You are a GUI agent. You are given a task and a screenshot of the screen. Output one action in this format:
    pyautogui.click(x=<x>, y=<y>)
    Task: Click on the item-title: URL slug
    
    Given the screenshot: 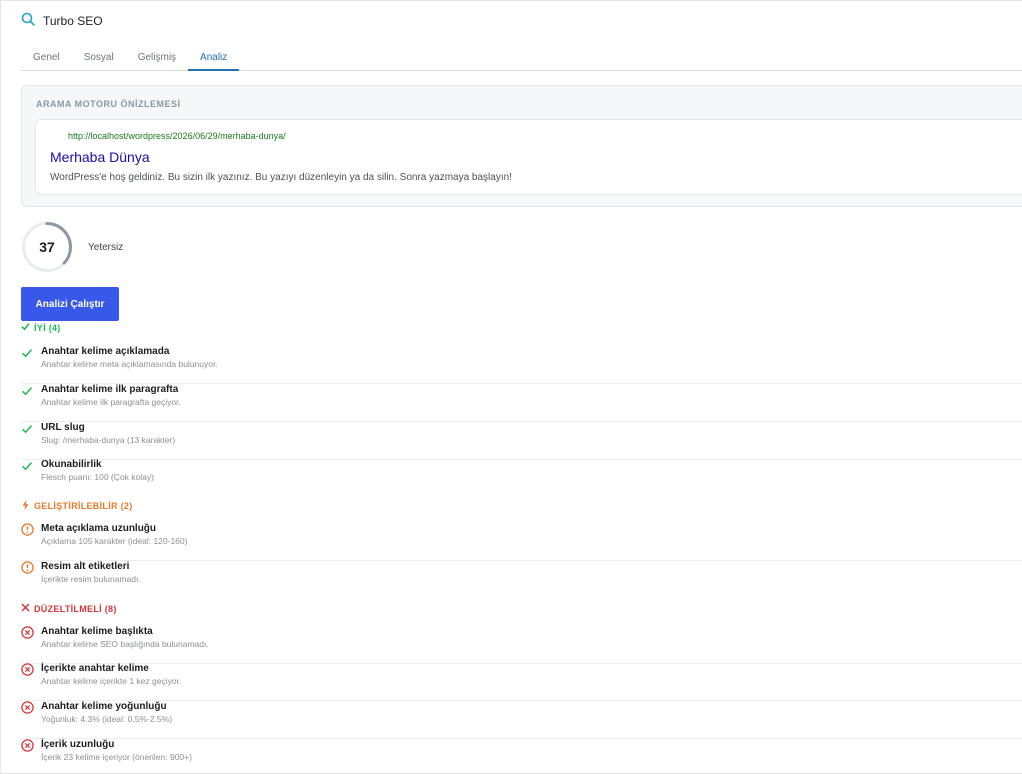 What is the action you would take?
    pyautogui.click(x=63, y=427)
    